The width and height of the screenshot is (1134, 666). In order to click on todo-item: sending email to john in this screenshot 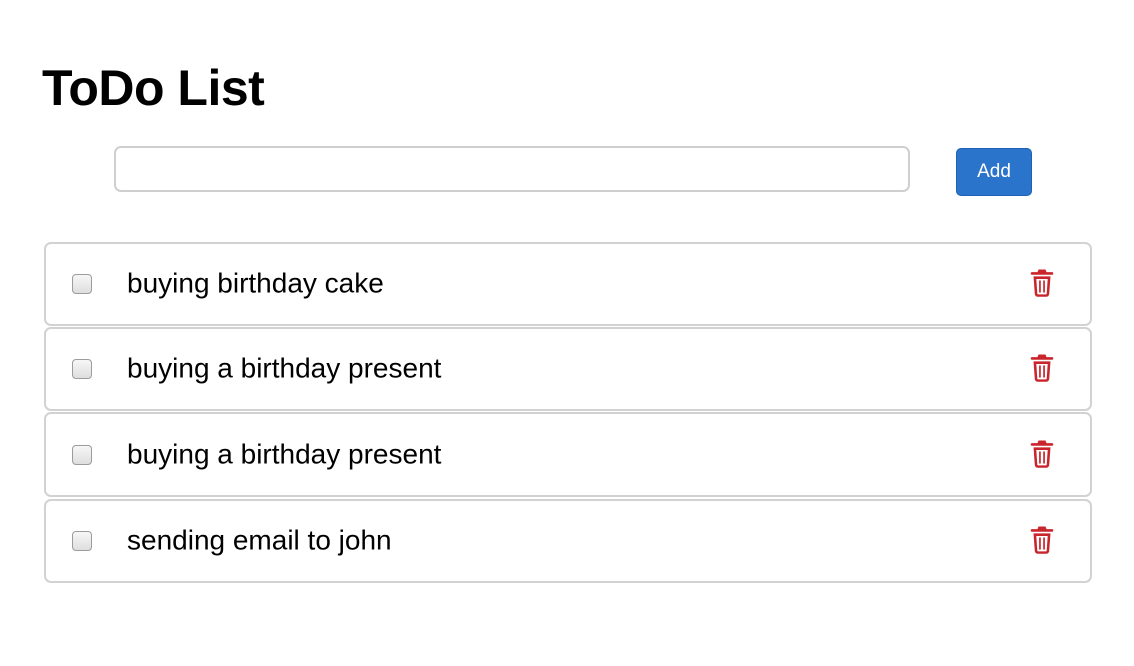, I will do `click(568, 541)`.